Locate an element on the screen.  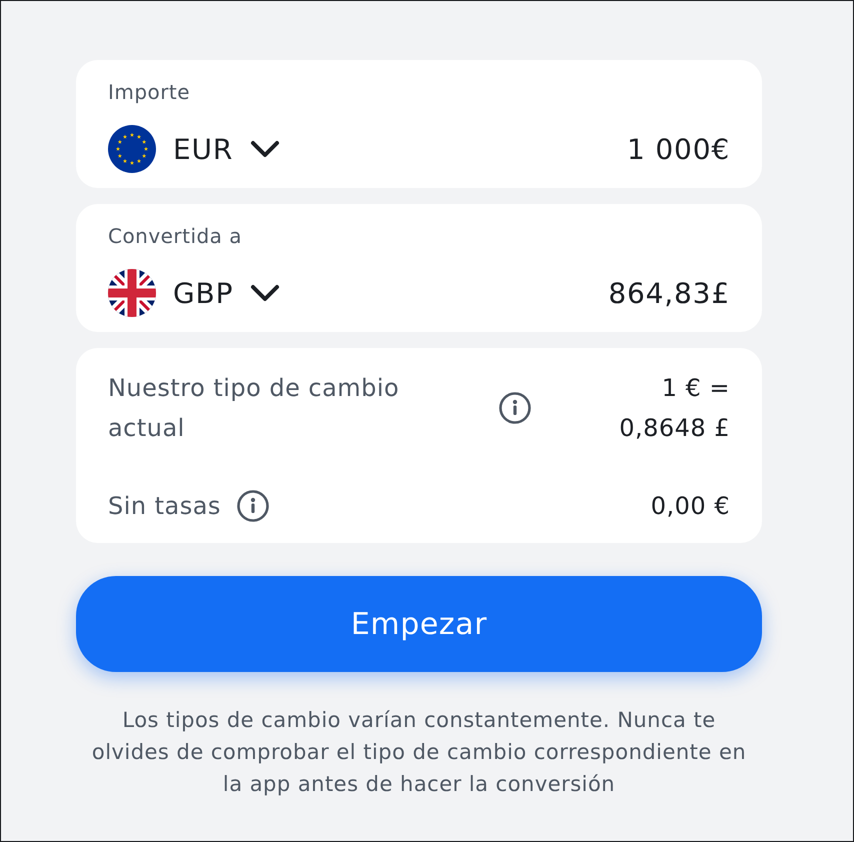
field-label: Importe is located at coordinates (150, 92).